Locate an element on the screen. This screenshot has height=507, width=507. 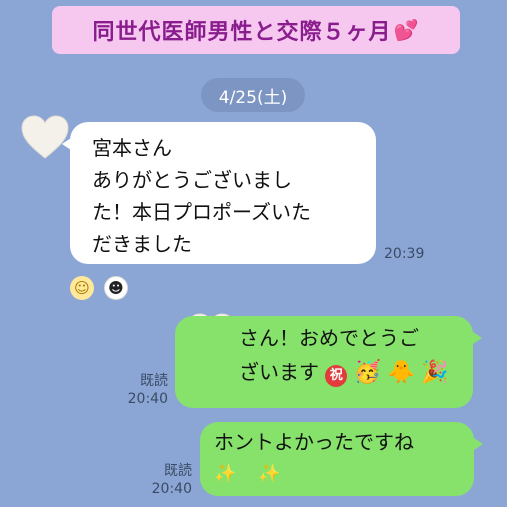
message-line: だきました is located at coordinates (142, 244).